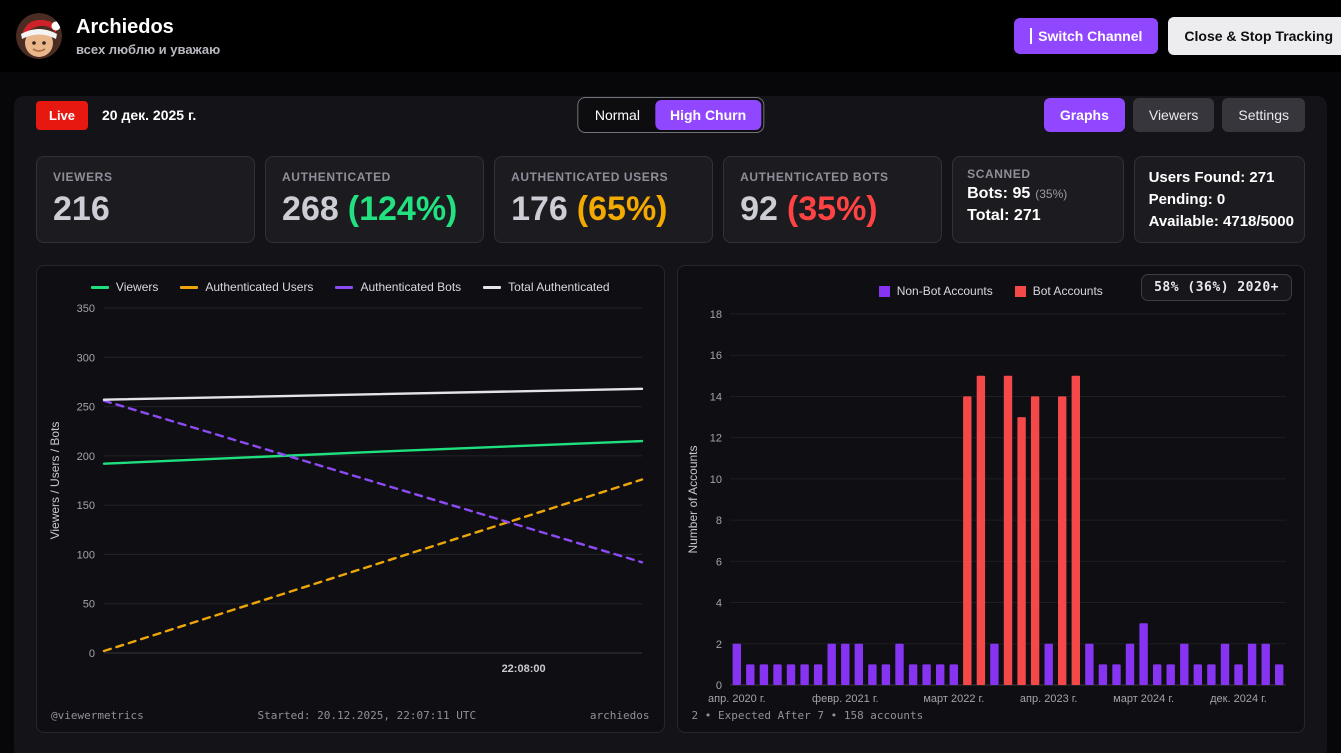 The height and width of the screenshot is (753, 1341). I want to click on text-cursor, so click(1031, 36).